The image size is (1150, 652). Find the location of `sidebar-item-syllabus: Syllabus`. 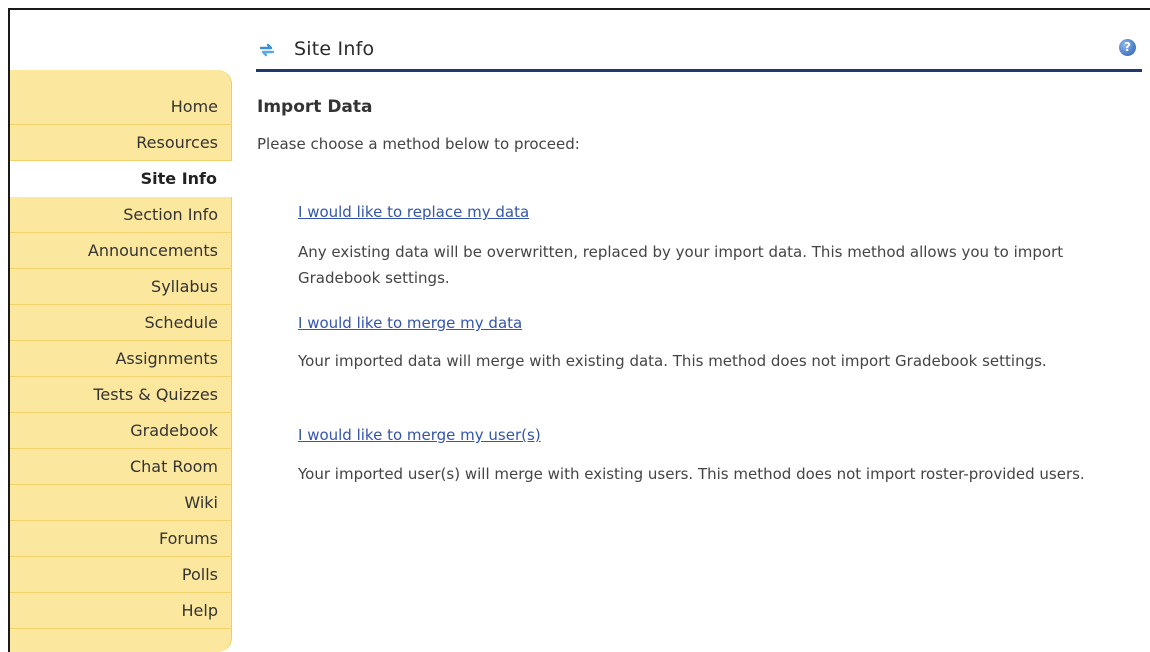

sidebar-item-syllabus: Syllabus is located at coordinates (121, 287).